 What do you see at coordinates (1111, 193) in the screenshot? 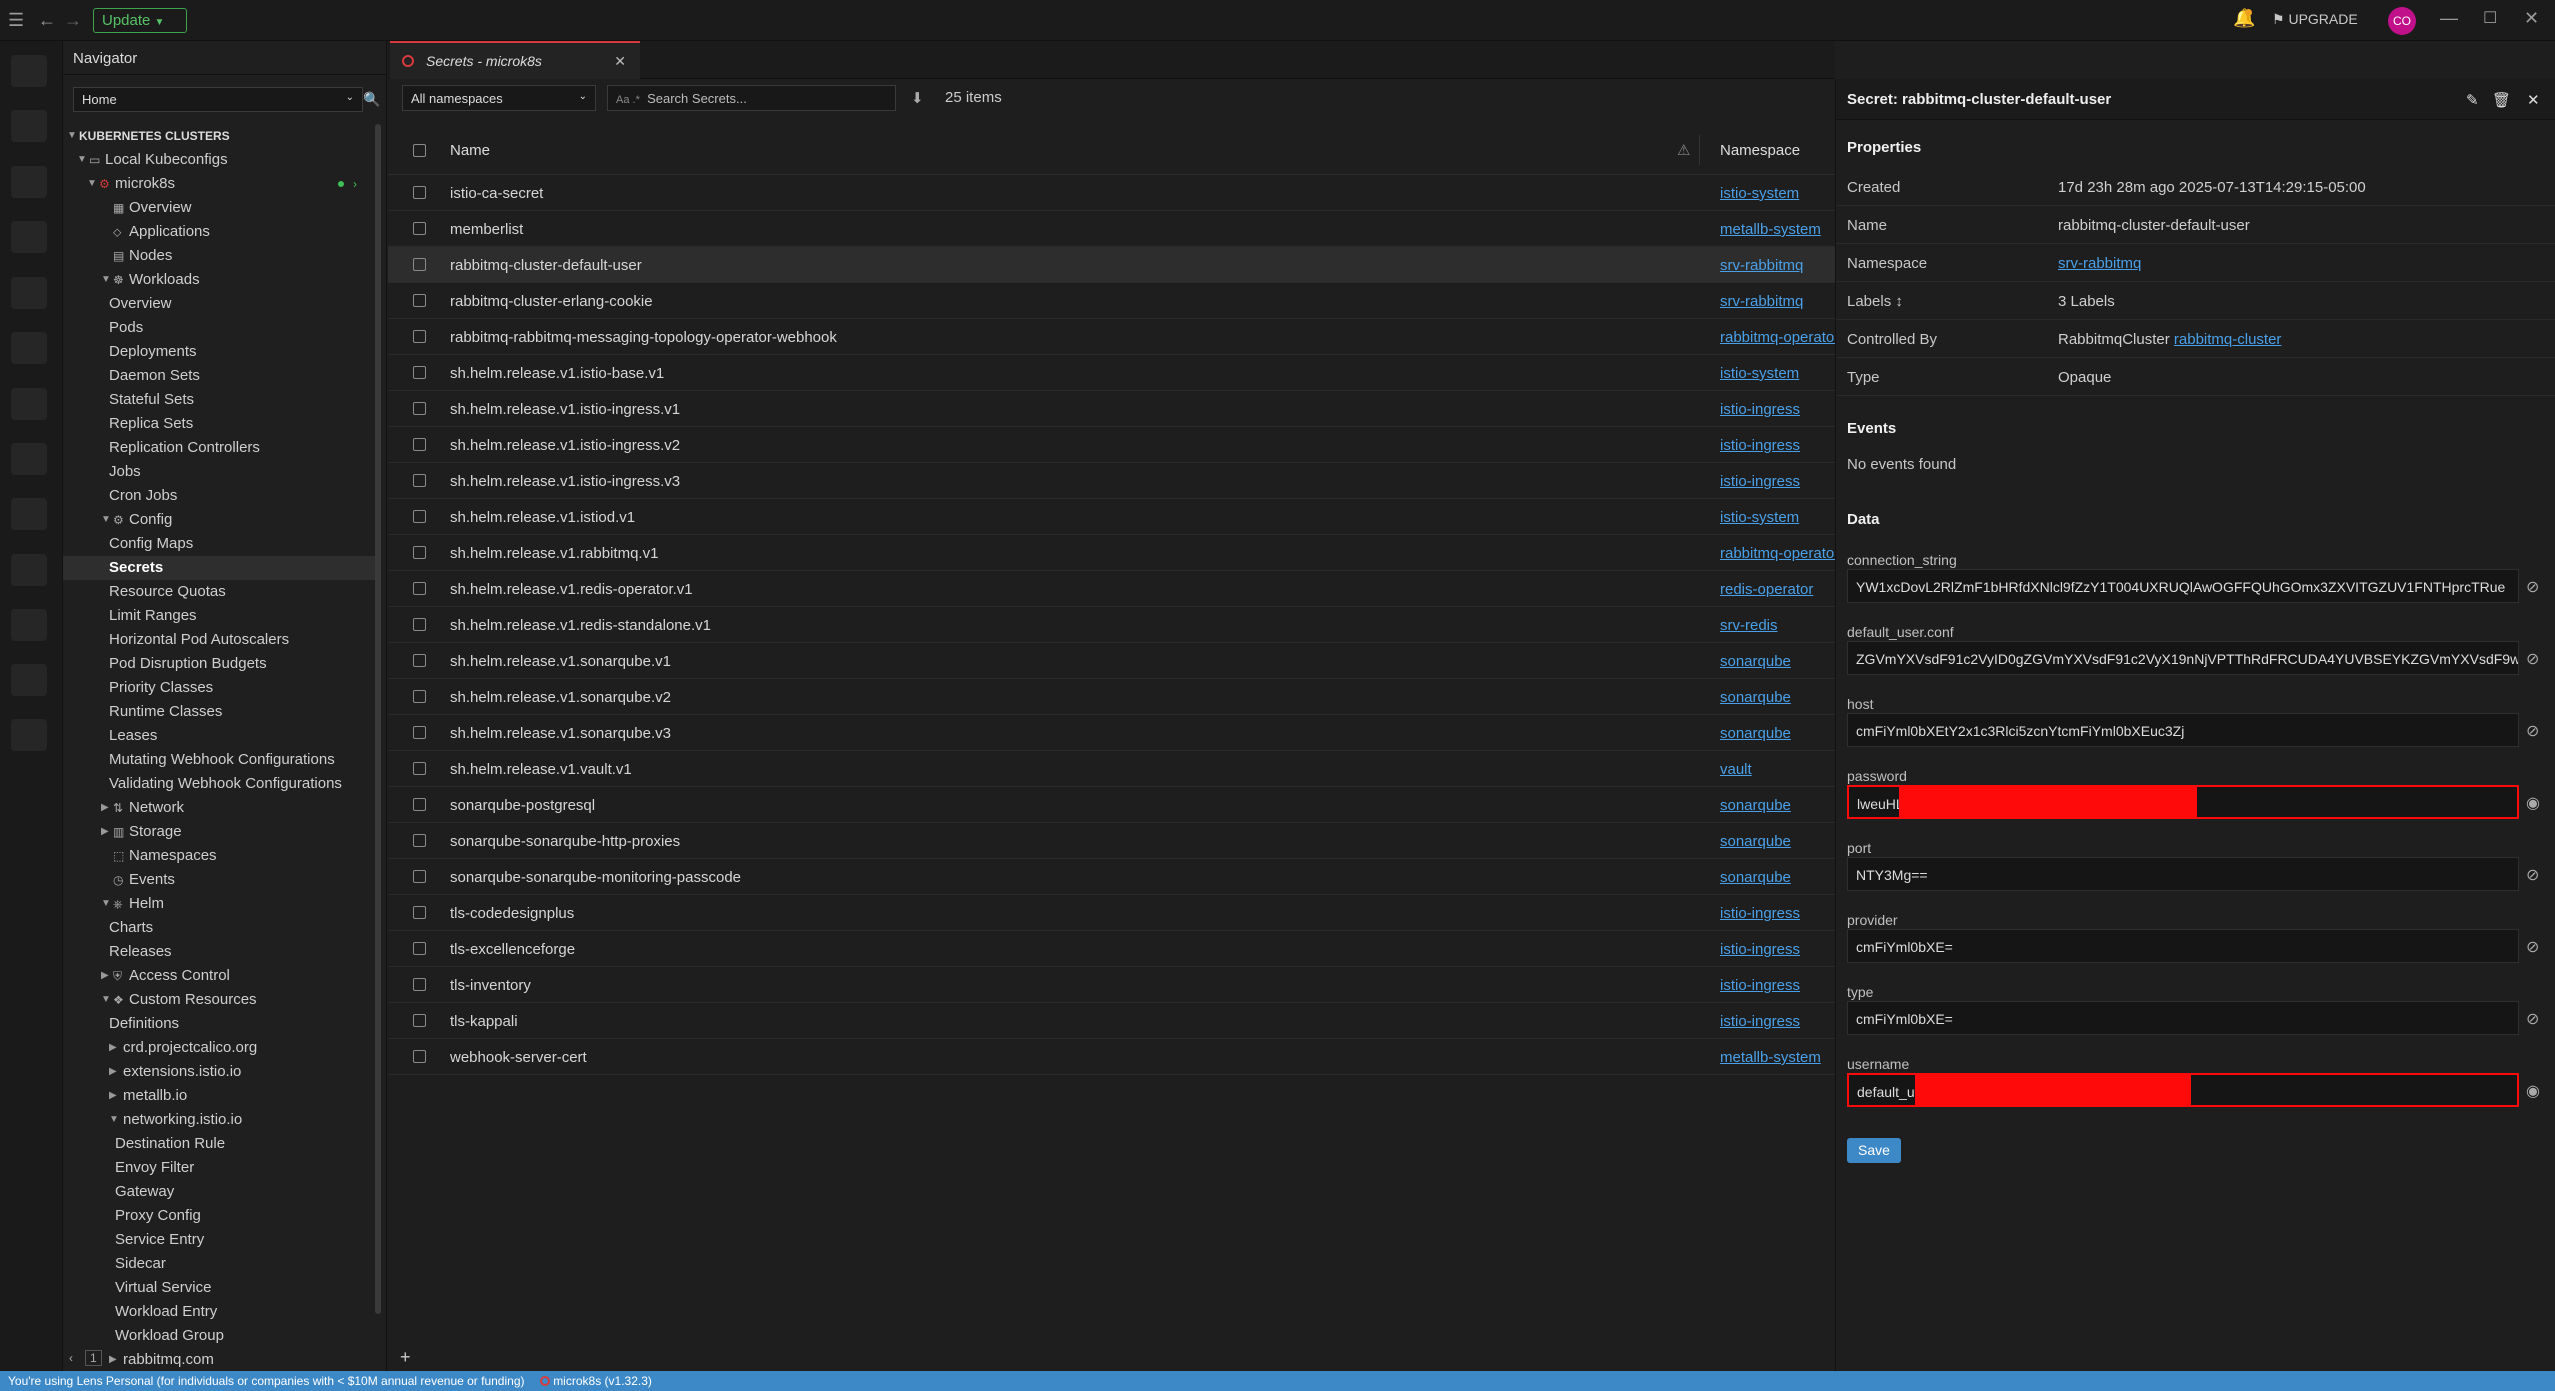
I see `table-row: istio-ca-secret istio-system` at bounding box center [1111, 193].